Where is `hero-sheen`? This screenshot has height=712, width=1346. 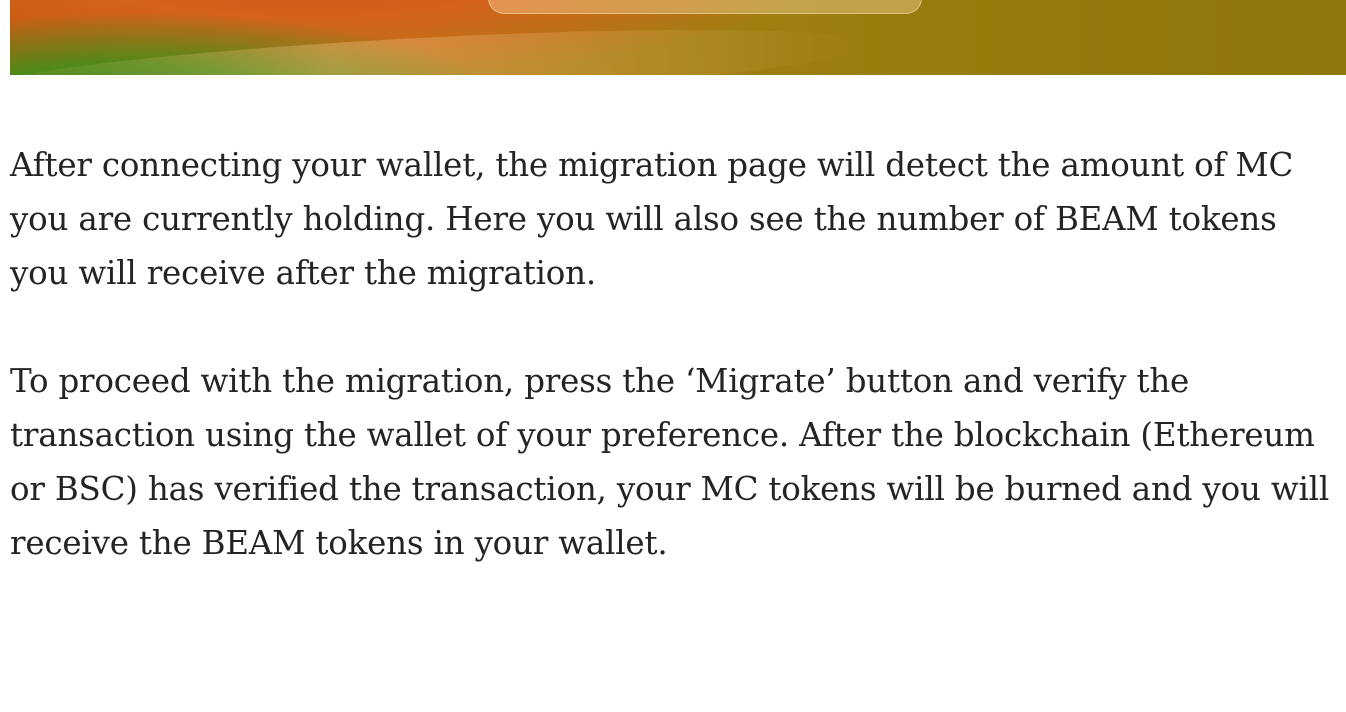 hero-sheen is located at coordinates (440, 44).